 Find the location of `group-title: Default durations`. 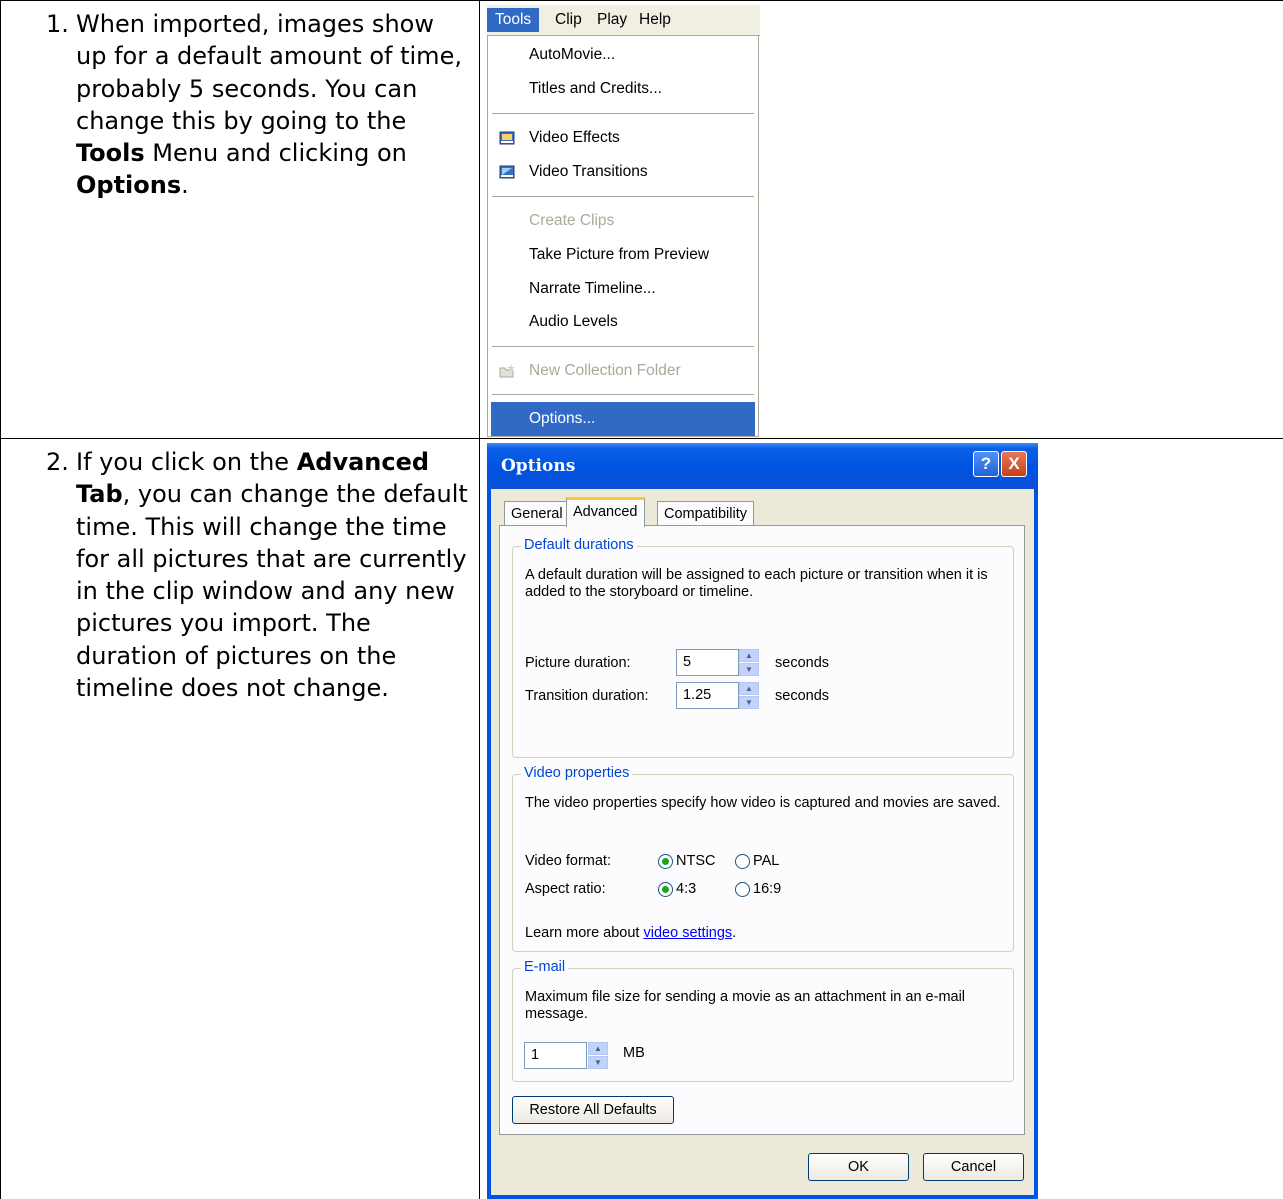

group-title: Default durations is located at coordinates (579, 545).